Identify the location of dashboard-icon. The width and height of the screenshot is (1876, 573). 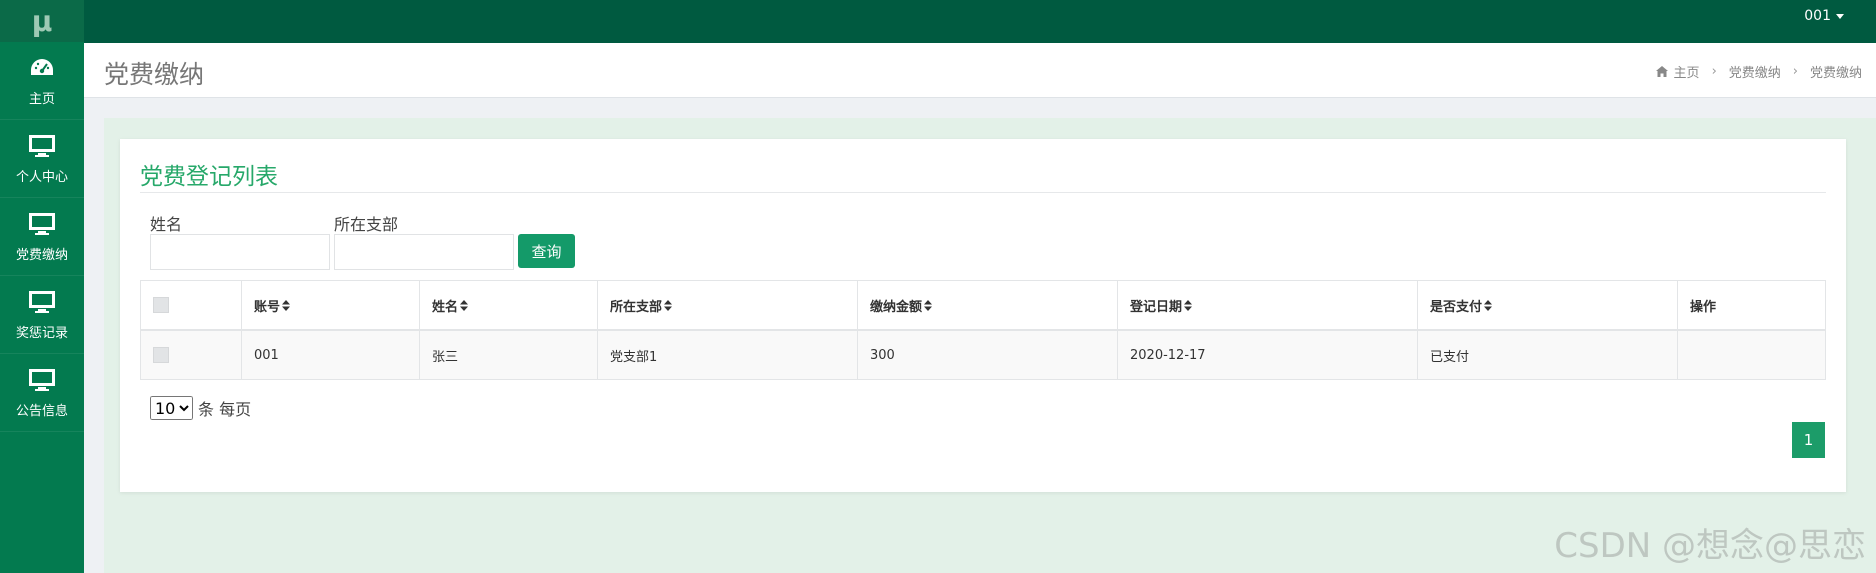
(42, 68).